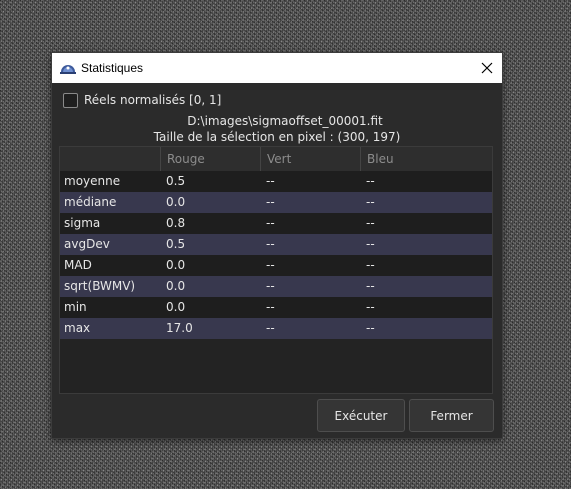 The image size is (571, 489). I want to click on table-row: moyenne 0.5 -- --, so click(276, 181).